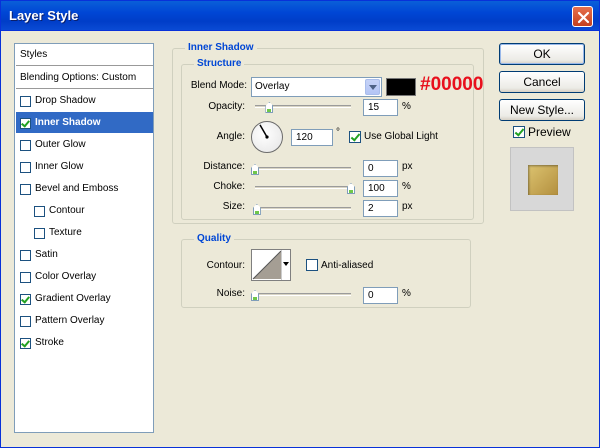 The height and width of the screenshot is (448, 600). What do you see at coordinates (406, 106) in the screenshot?
I see `opacity-unit: %` at bounding box center [406, 106].